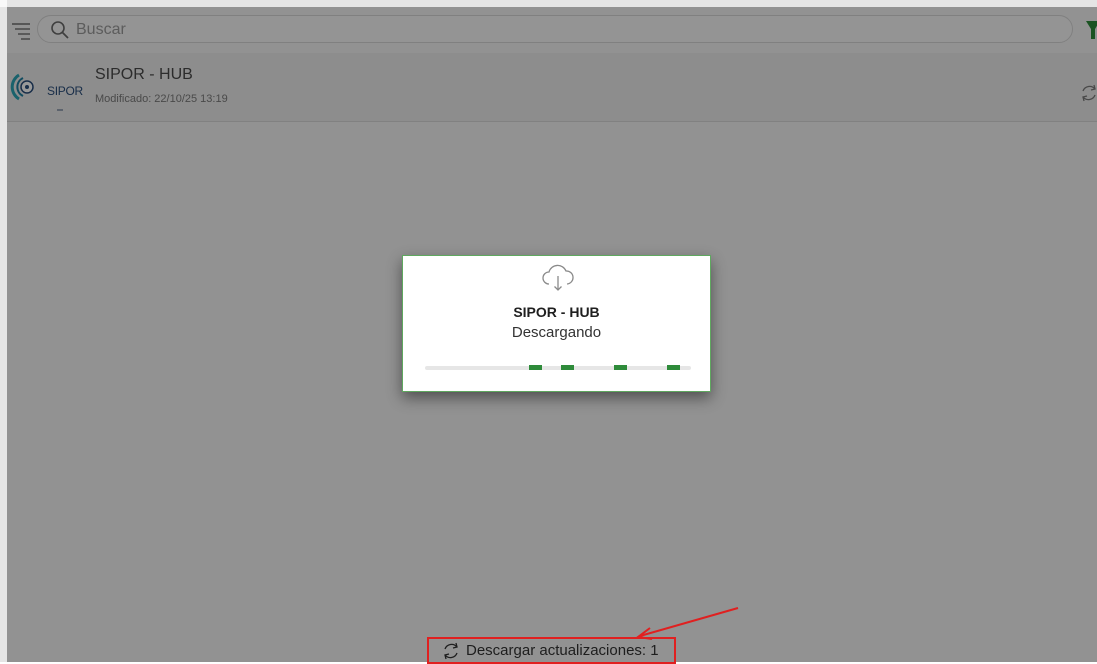  I want to click on window-left-border, so click(3, 331).